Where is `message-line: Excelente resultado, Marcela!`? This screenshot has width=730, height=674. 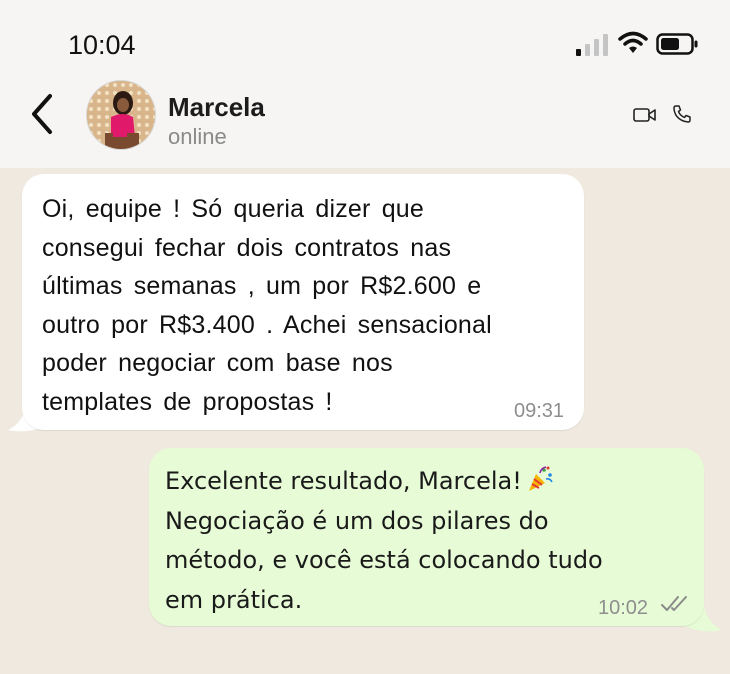 message-line: Excelente resultado, Marcela! is located at coordinates (343, 481).